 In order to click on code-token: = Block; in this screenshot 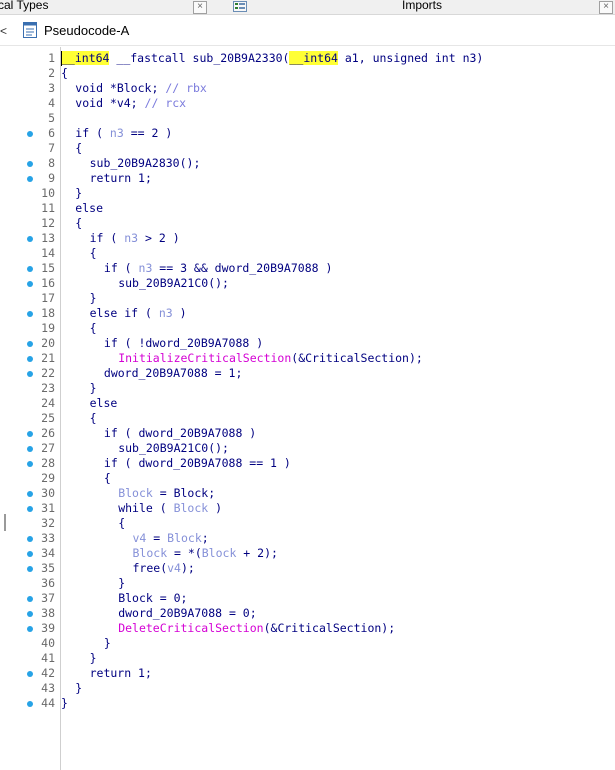, I will do `click(184, 493)`.